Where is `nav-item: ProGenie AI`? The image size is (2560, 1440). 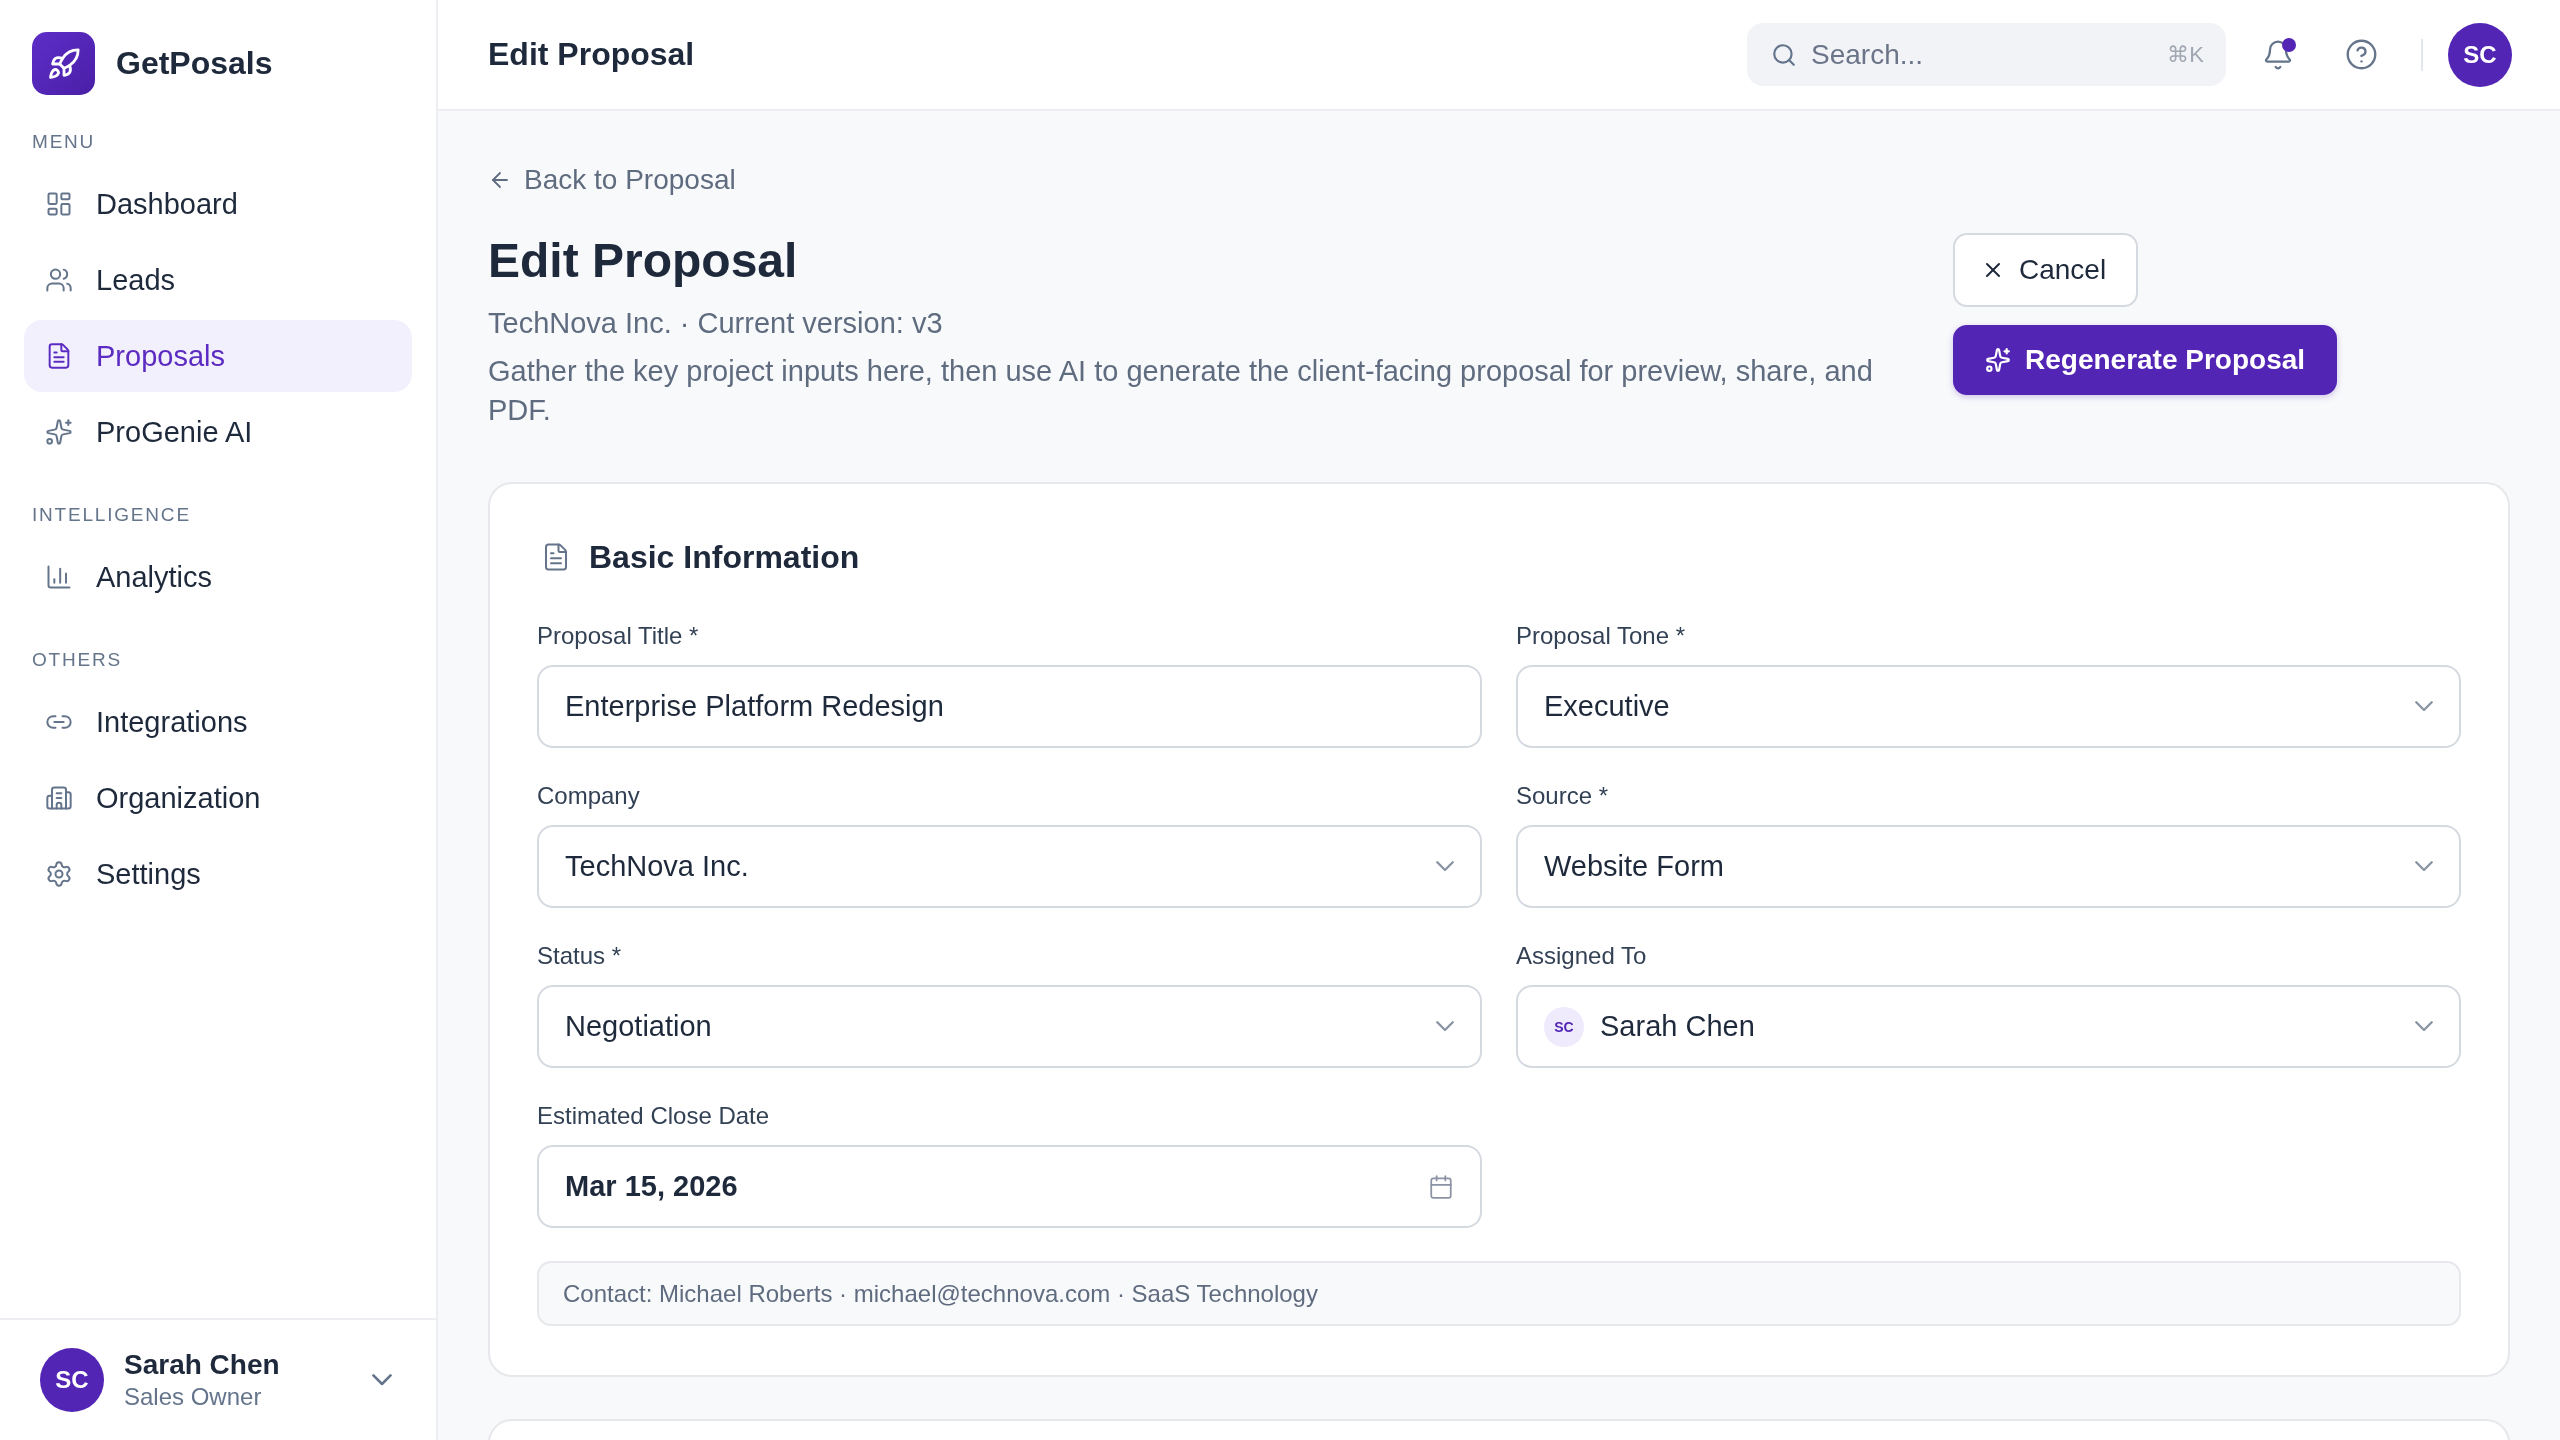 nav-item: ProGenie AI is located at coordinates (218, 432).